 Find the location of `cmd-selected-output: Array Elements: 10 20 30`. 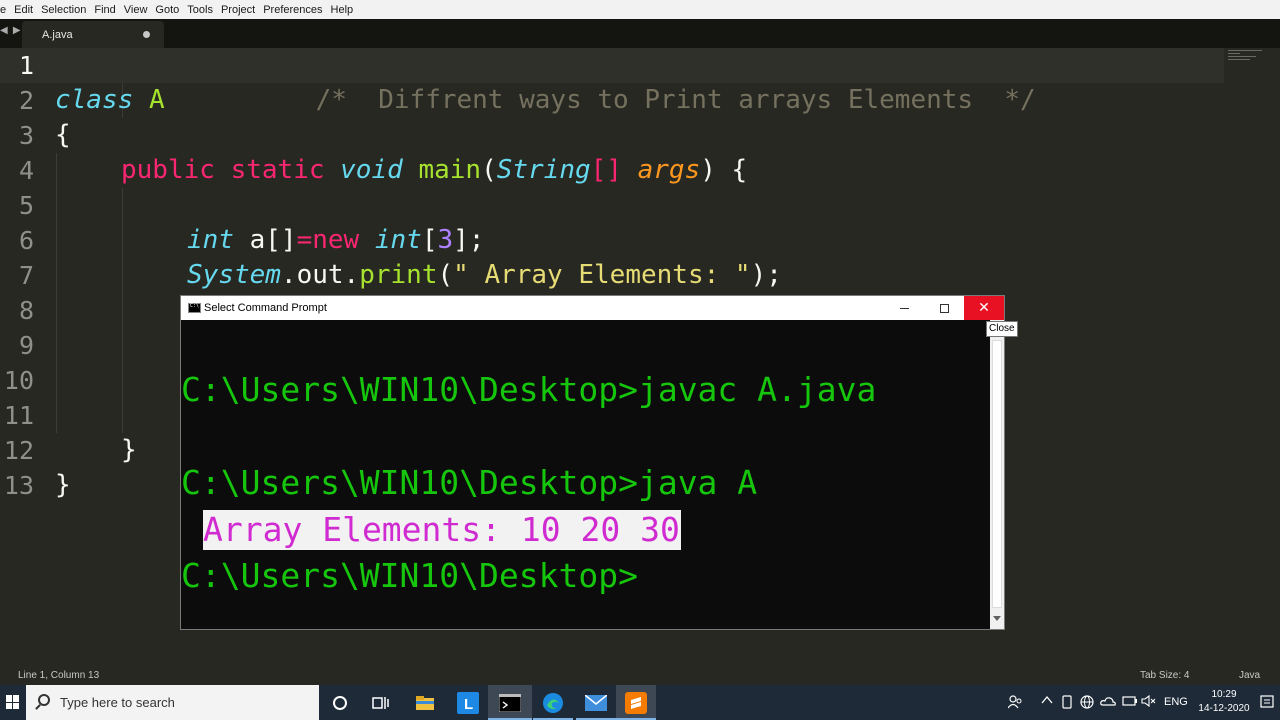

cmd-selected-output: Array Elements: 10 20 30 is located at coordinates (442, 530).